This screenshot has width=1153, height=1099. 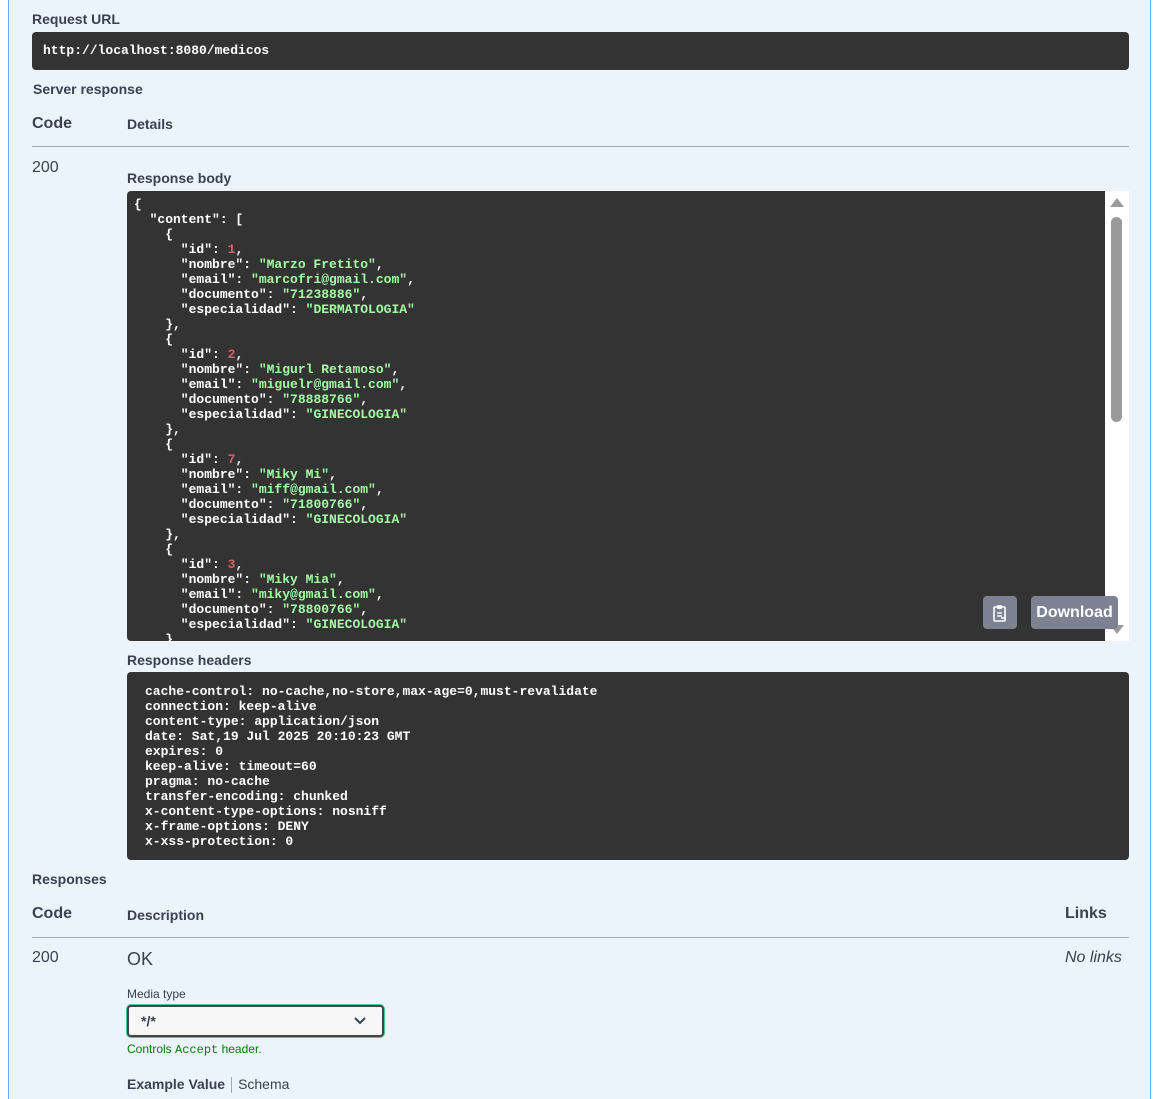 I want to click on response-body-line: "email": "miff@gmail.com",, so click(x=259, y=489).